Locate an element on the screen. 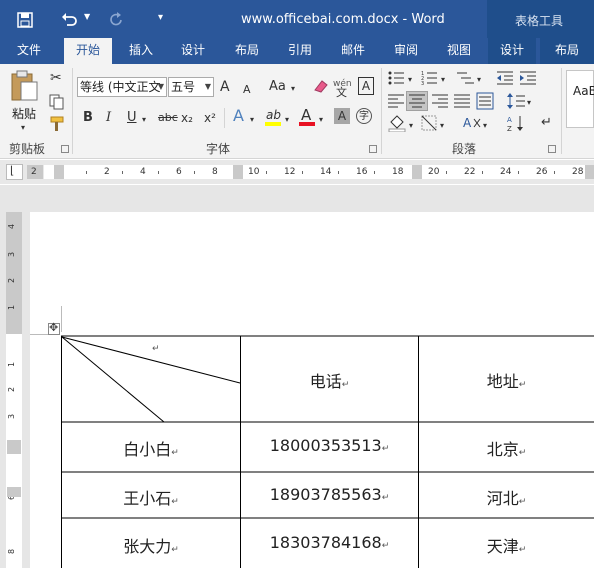  table-cell: 河北↵ is located at coordinates (506, 497).